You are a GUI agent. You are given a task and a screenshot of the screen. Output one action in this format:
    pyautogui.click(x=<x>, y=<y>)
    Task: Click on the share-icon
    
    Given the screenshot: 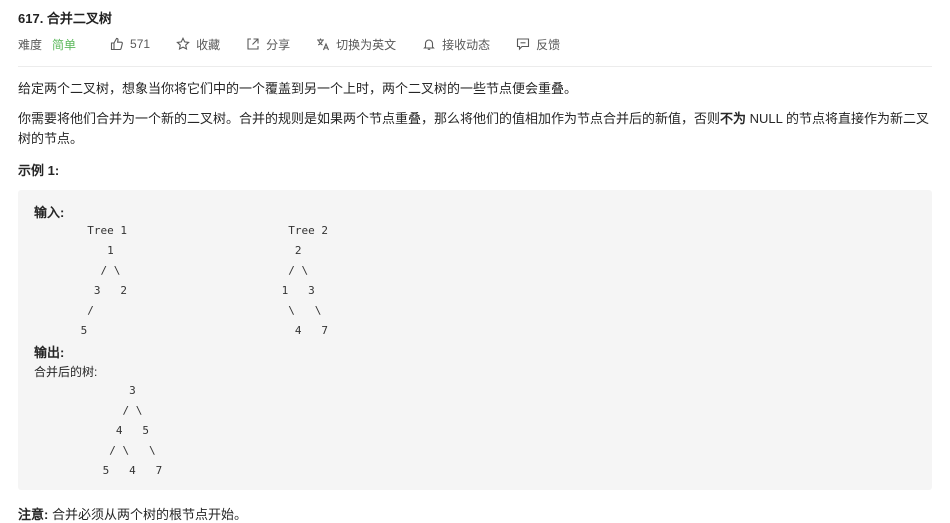 What is the action you would take?
    pyautogui.click(x=253, y=44)
    